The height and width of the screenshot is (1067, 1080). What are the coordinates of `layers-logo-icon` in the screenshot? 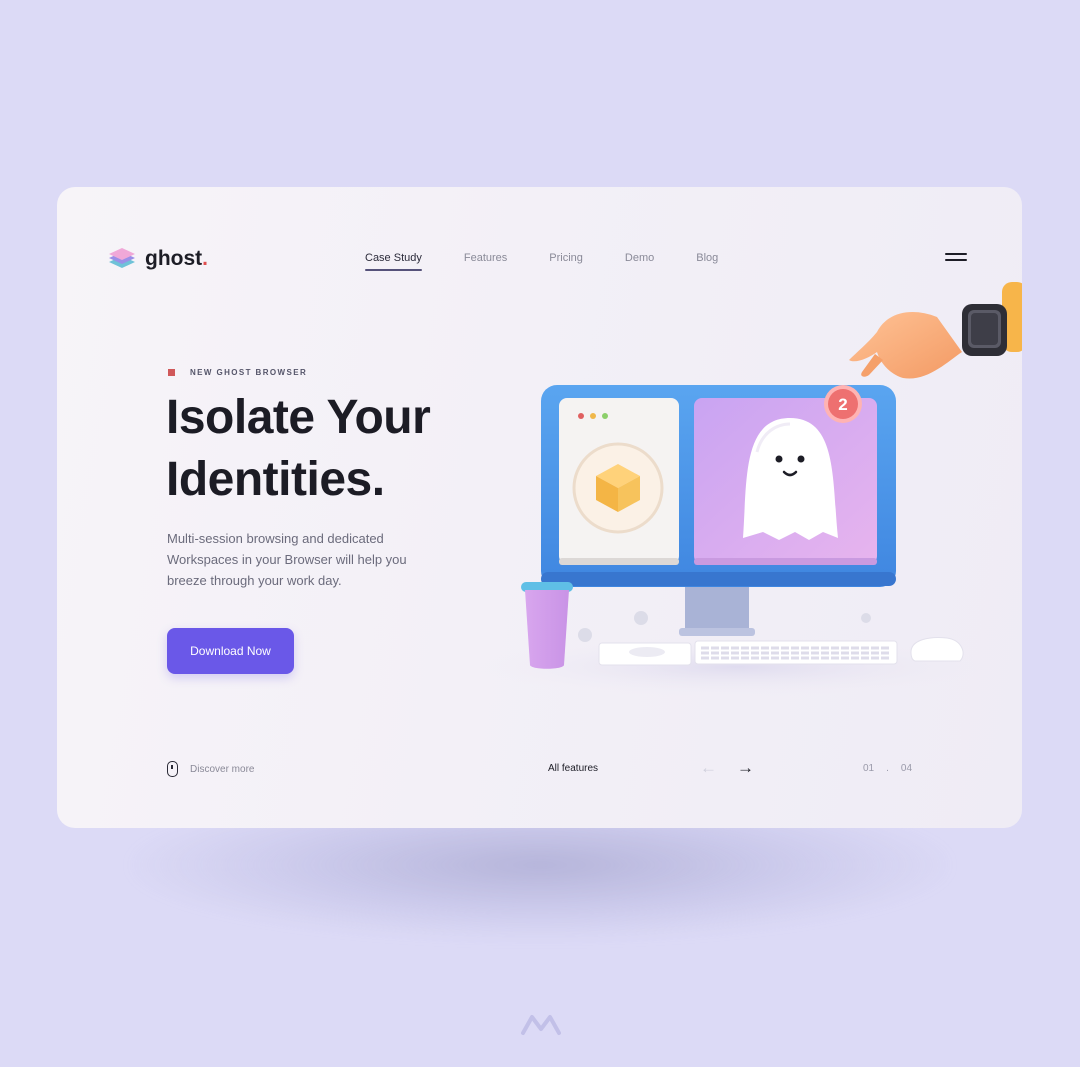 It's located at (122, 258).